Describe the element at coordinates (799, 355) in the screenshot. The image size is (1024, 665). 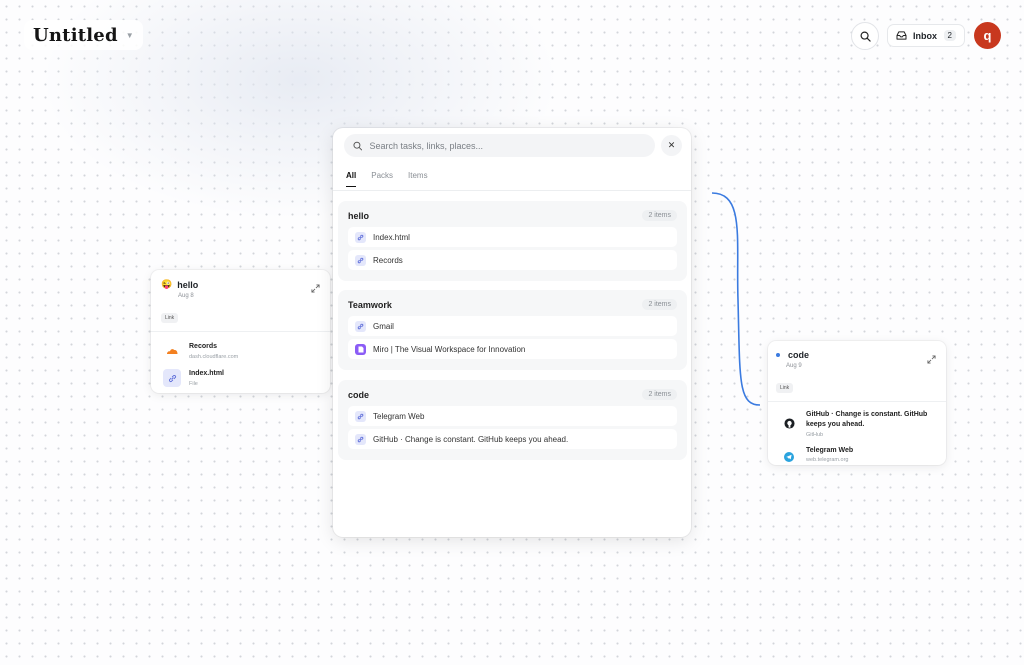
I see `pack-title: code` at that location.